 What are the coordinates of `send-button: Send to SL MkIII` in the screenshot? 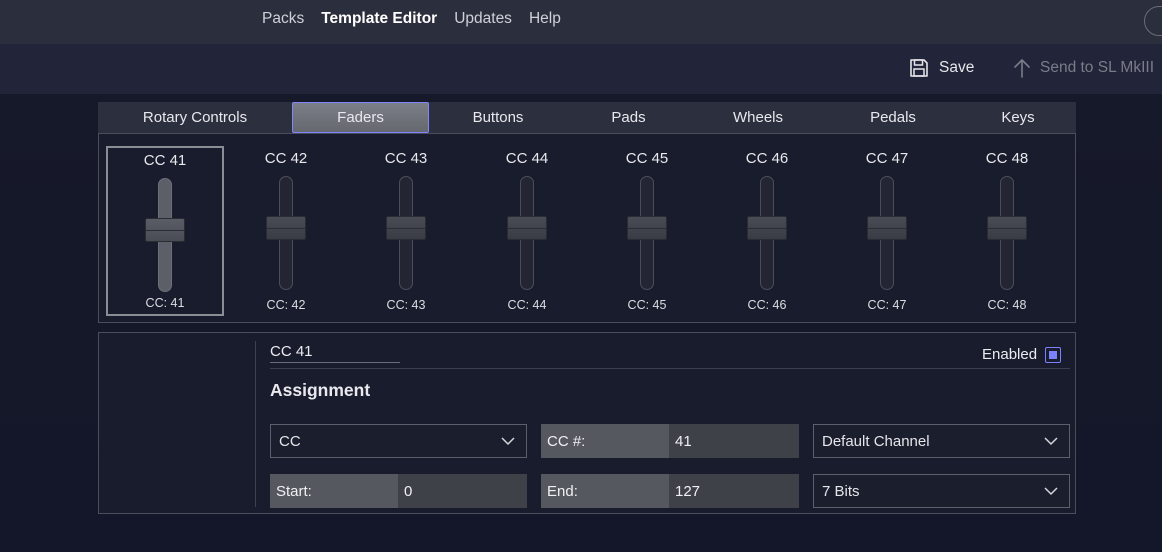 It's located at (1083, 68).